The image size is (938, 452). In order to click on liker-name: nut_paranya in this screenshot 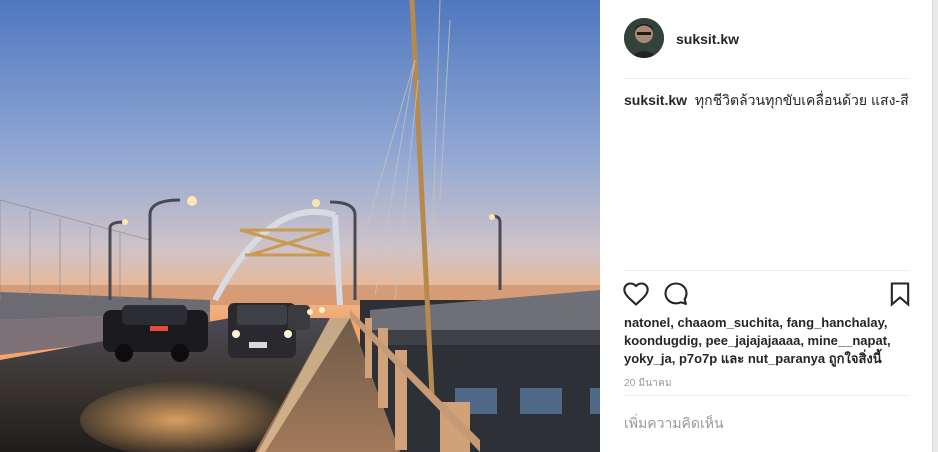, I will do `click(786, 358)`.